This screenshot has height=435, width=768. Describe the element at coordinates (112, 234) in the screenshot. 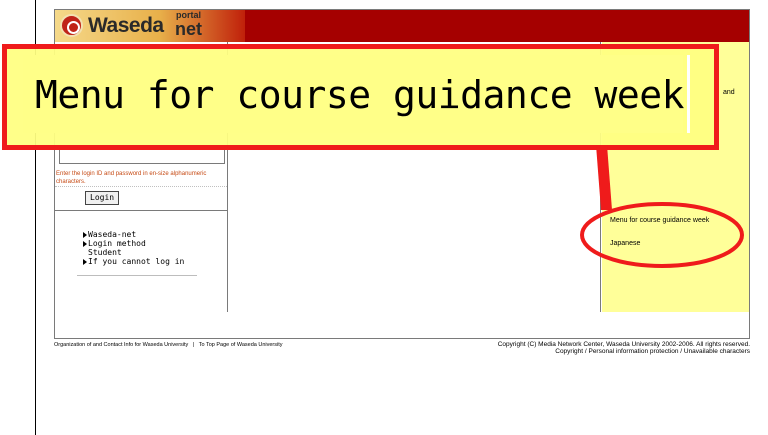

I see `link-label: Waseda-net` at that location.